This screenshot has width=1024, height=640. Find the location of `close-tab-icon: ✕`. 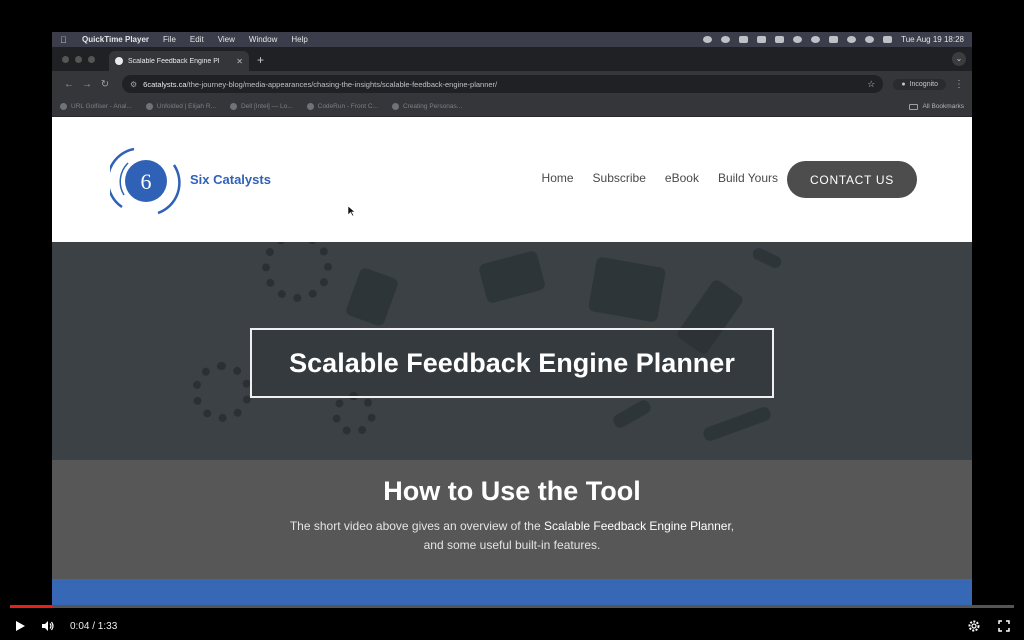

close-tab-icon: ✕ is located at coordinates (239, 61).